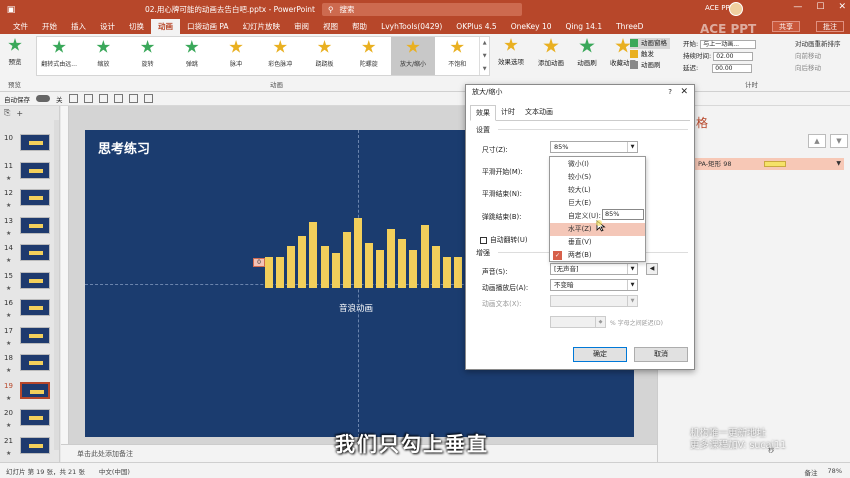 This screenshot has width=850, height=478. Describe the element at coordinates (31, 256) in the screenshot. I see `slide-thumbnail: 14 ★` at that location.